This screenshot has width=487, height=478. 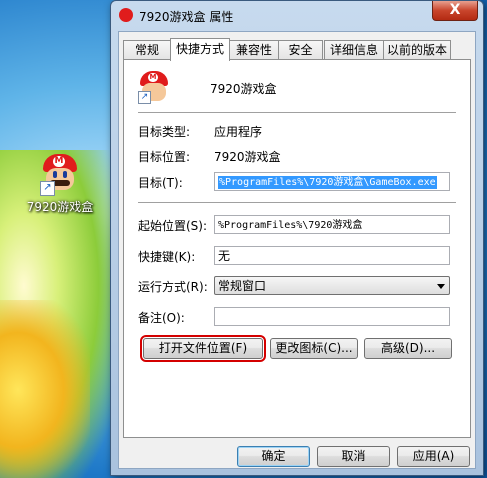 What do you see at coordinates (238, 132) in the screenshot?
I see `target-type-value: 应用程序` at bounding box center [238, 132].